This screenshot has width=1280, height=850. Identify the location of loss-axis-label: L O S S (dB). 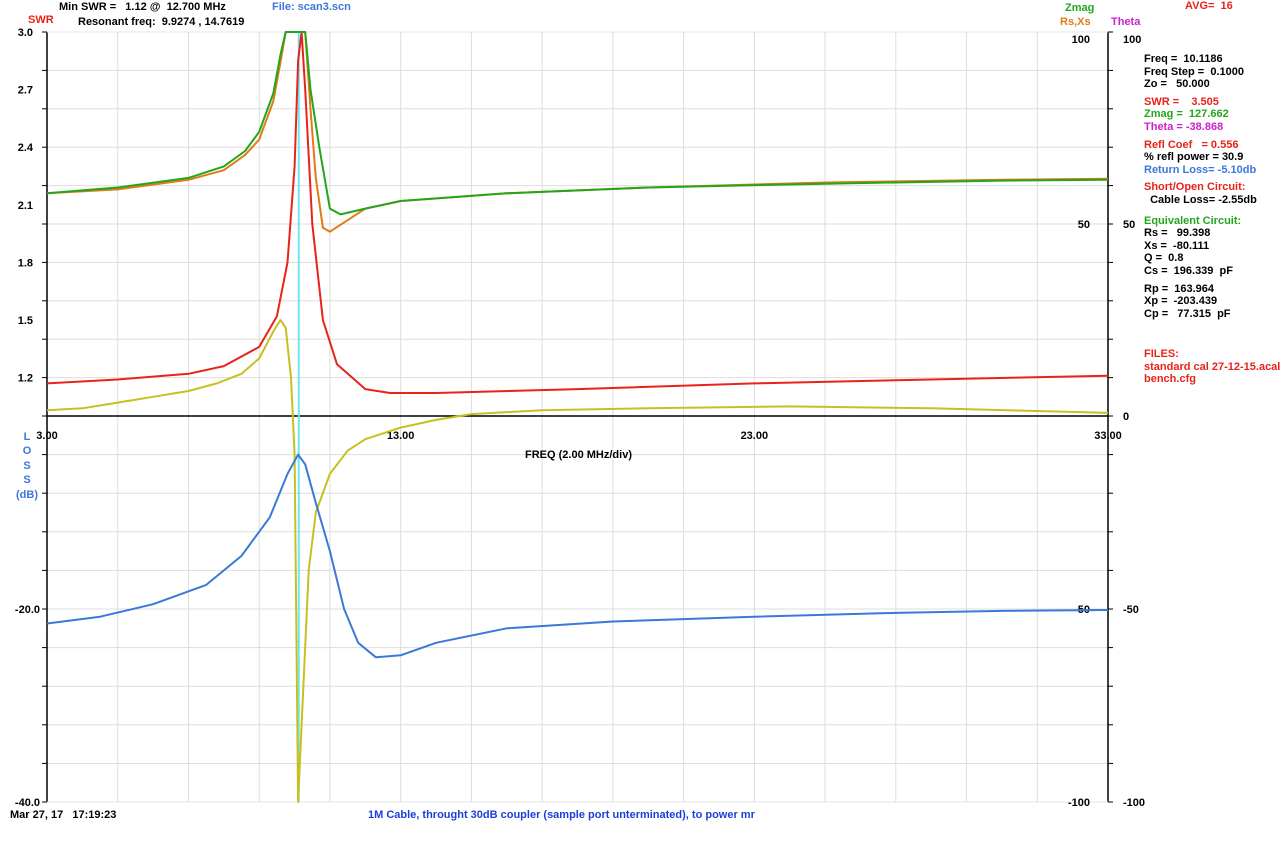
(27, 466).